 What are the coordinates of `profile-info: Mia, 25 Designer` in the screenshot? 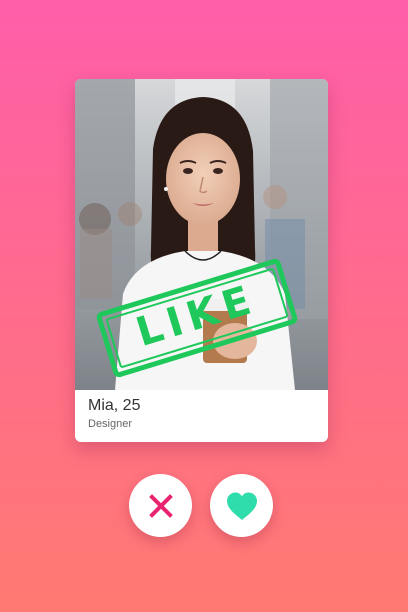 It's located at (114, 413).